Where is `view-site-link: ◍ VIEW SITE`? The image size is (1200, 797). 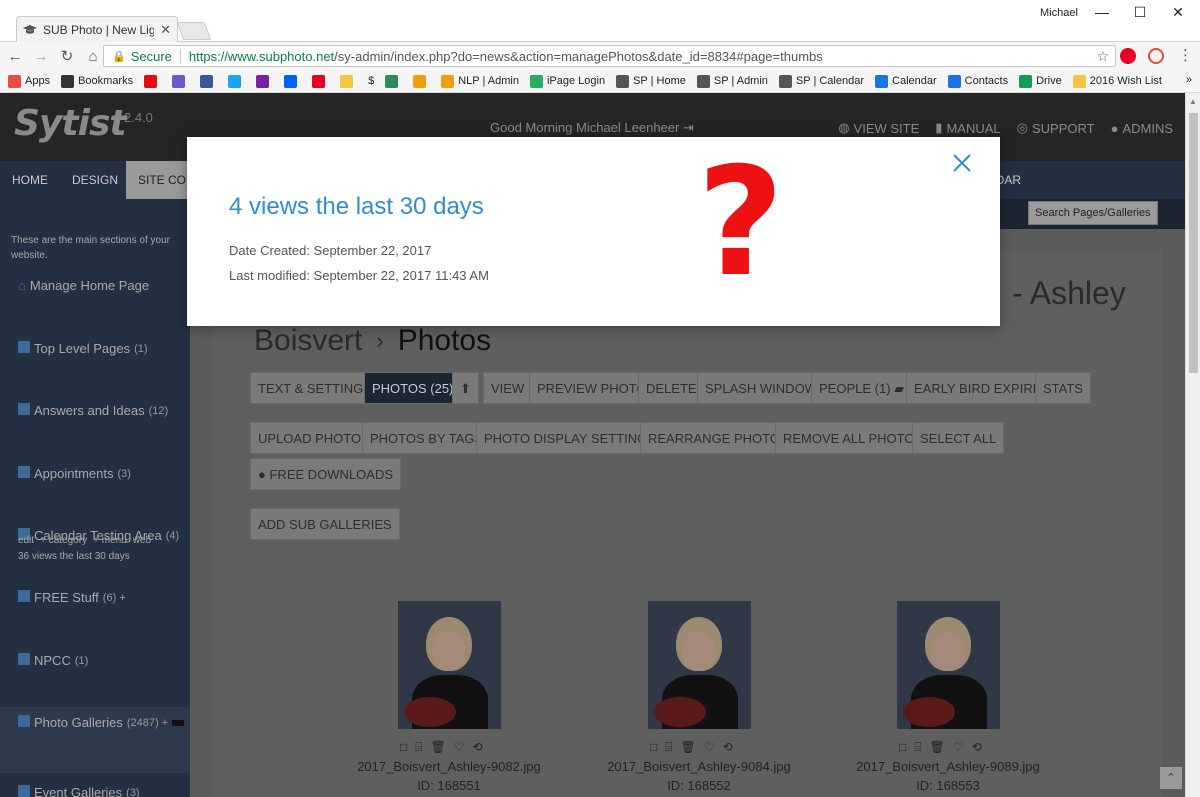 view-site-link: ◍ VIEW SITE is located at coordinates (878, 128).